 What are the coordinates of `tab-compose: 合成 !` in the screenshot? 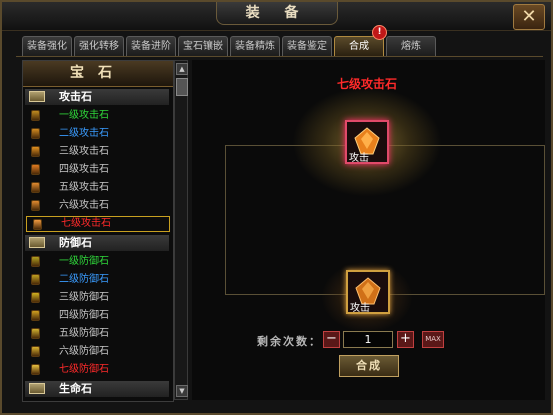 It's located at (360, 40).